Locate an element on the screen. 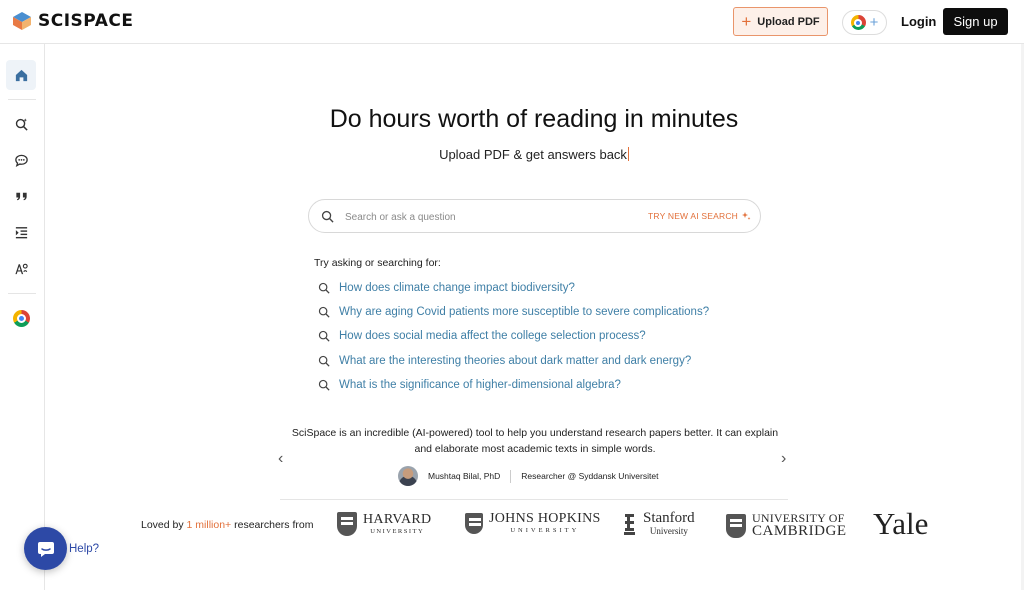 The height and width of the screenshot is (590, 1024). cambridge-shield-icon is located at coordinates (736, 525).